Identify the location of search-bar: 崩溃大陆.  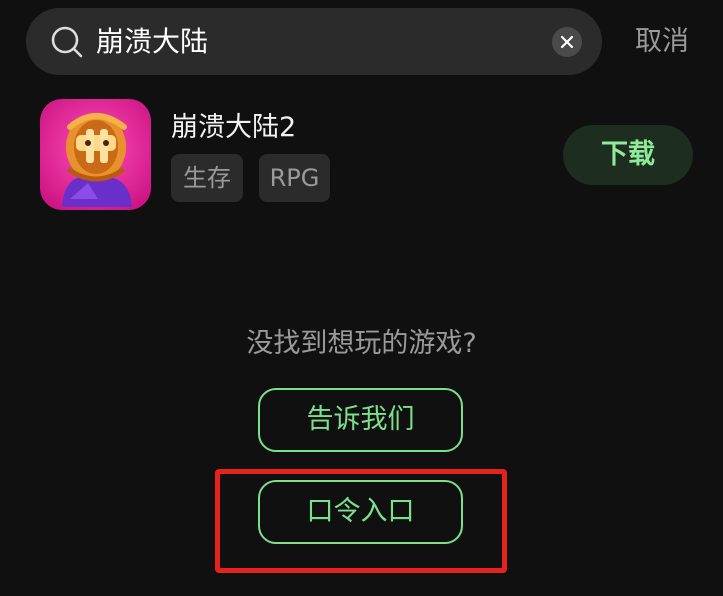
(314, 41).